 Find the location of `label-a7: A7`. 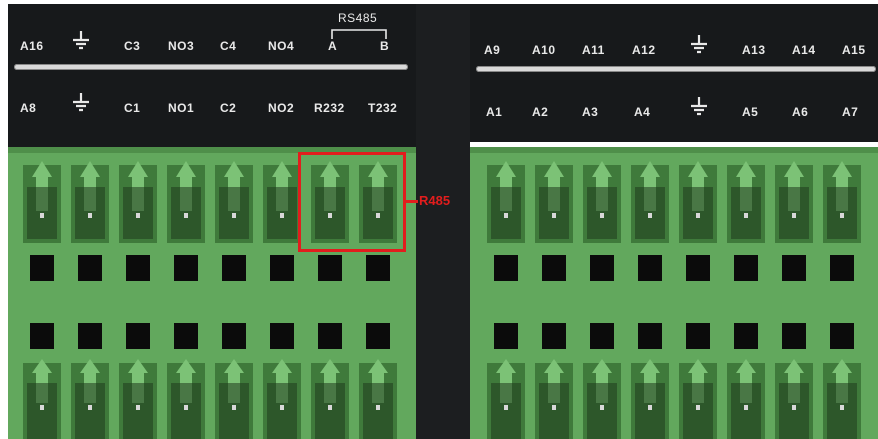

label-a7: A7 is located at coordinates (850, 112).